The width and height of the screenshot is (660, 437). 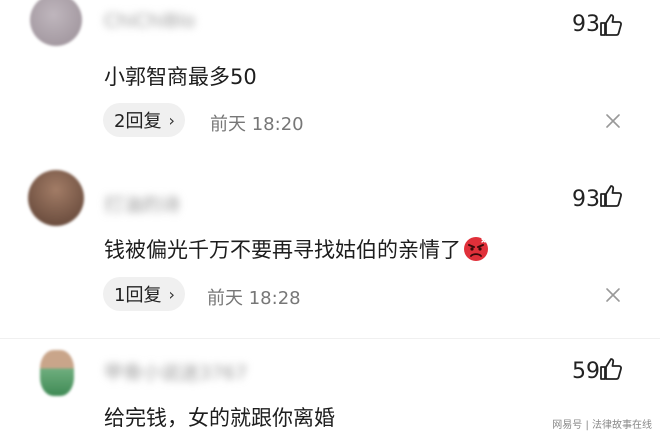 What do you see at coordinates (602, 425) in the screenshot?
I see `watermark: 网易号 | 法律故事在线` at bounding box center [602, 425].